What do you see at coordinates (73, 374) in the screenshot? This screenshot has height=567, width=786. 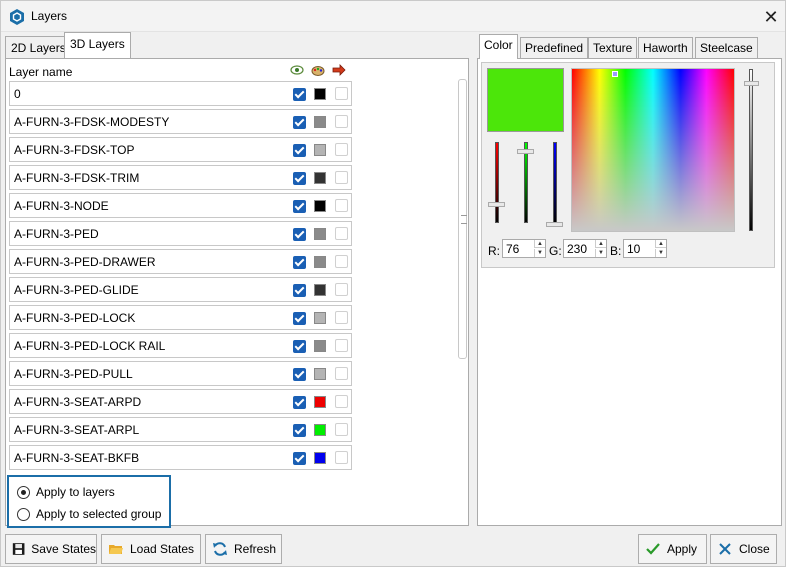 I see `layer-name: A-FURN-3-PED-PULL` at bounding box center [73, 374].